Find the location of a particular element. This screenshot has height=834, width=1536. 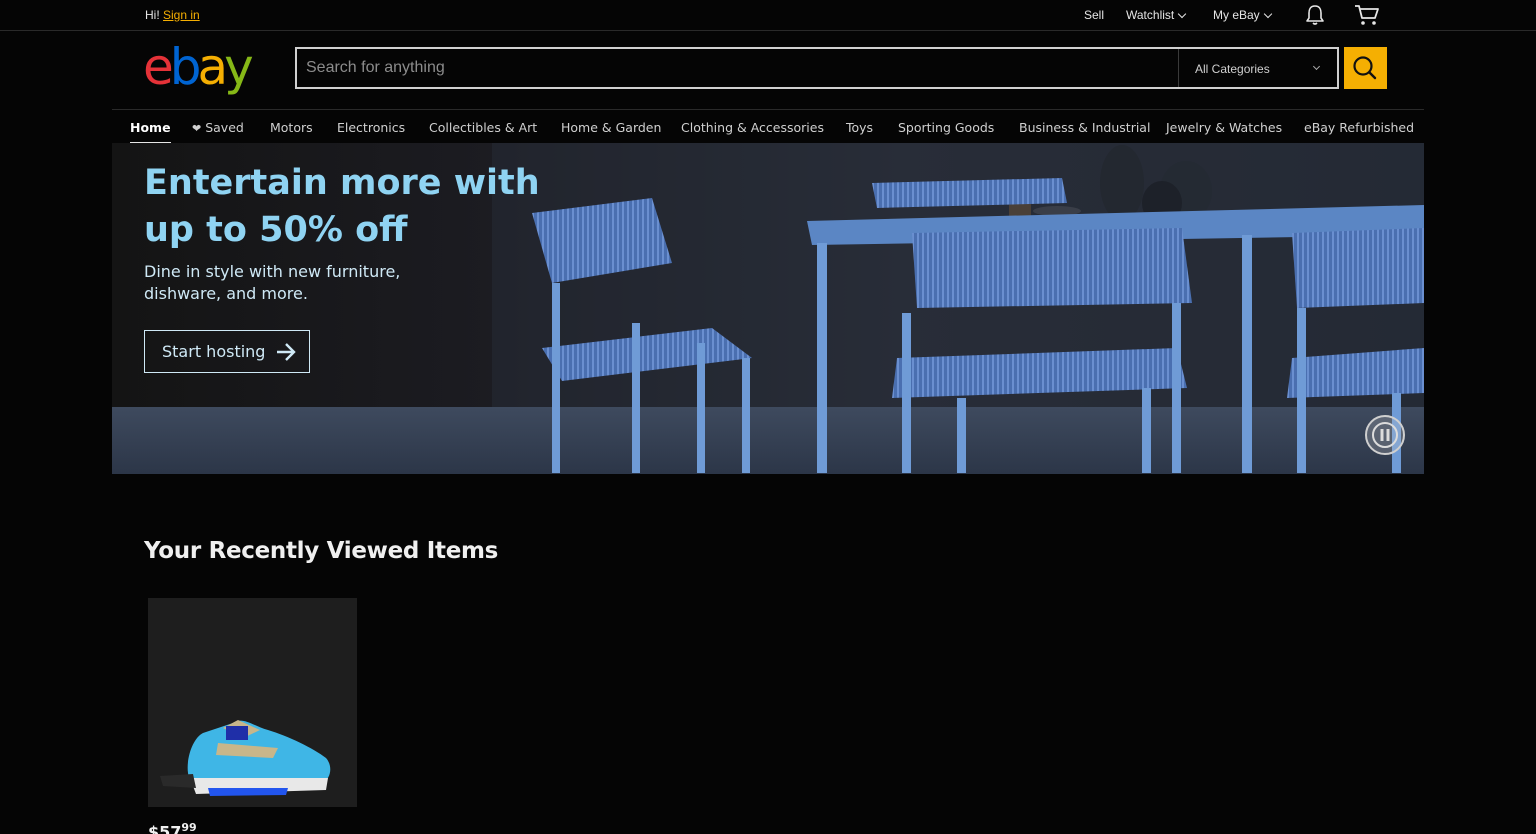

nav-item-saved: ❤ Saved is located at coordinates (218, 127).